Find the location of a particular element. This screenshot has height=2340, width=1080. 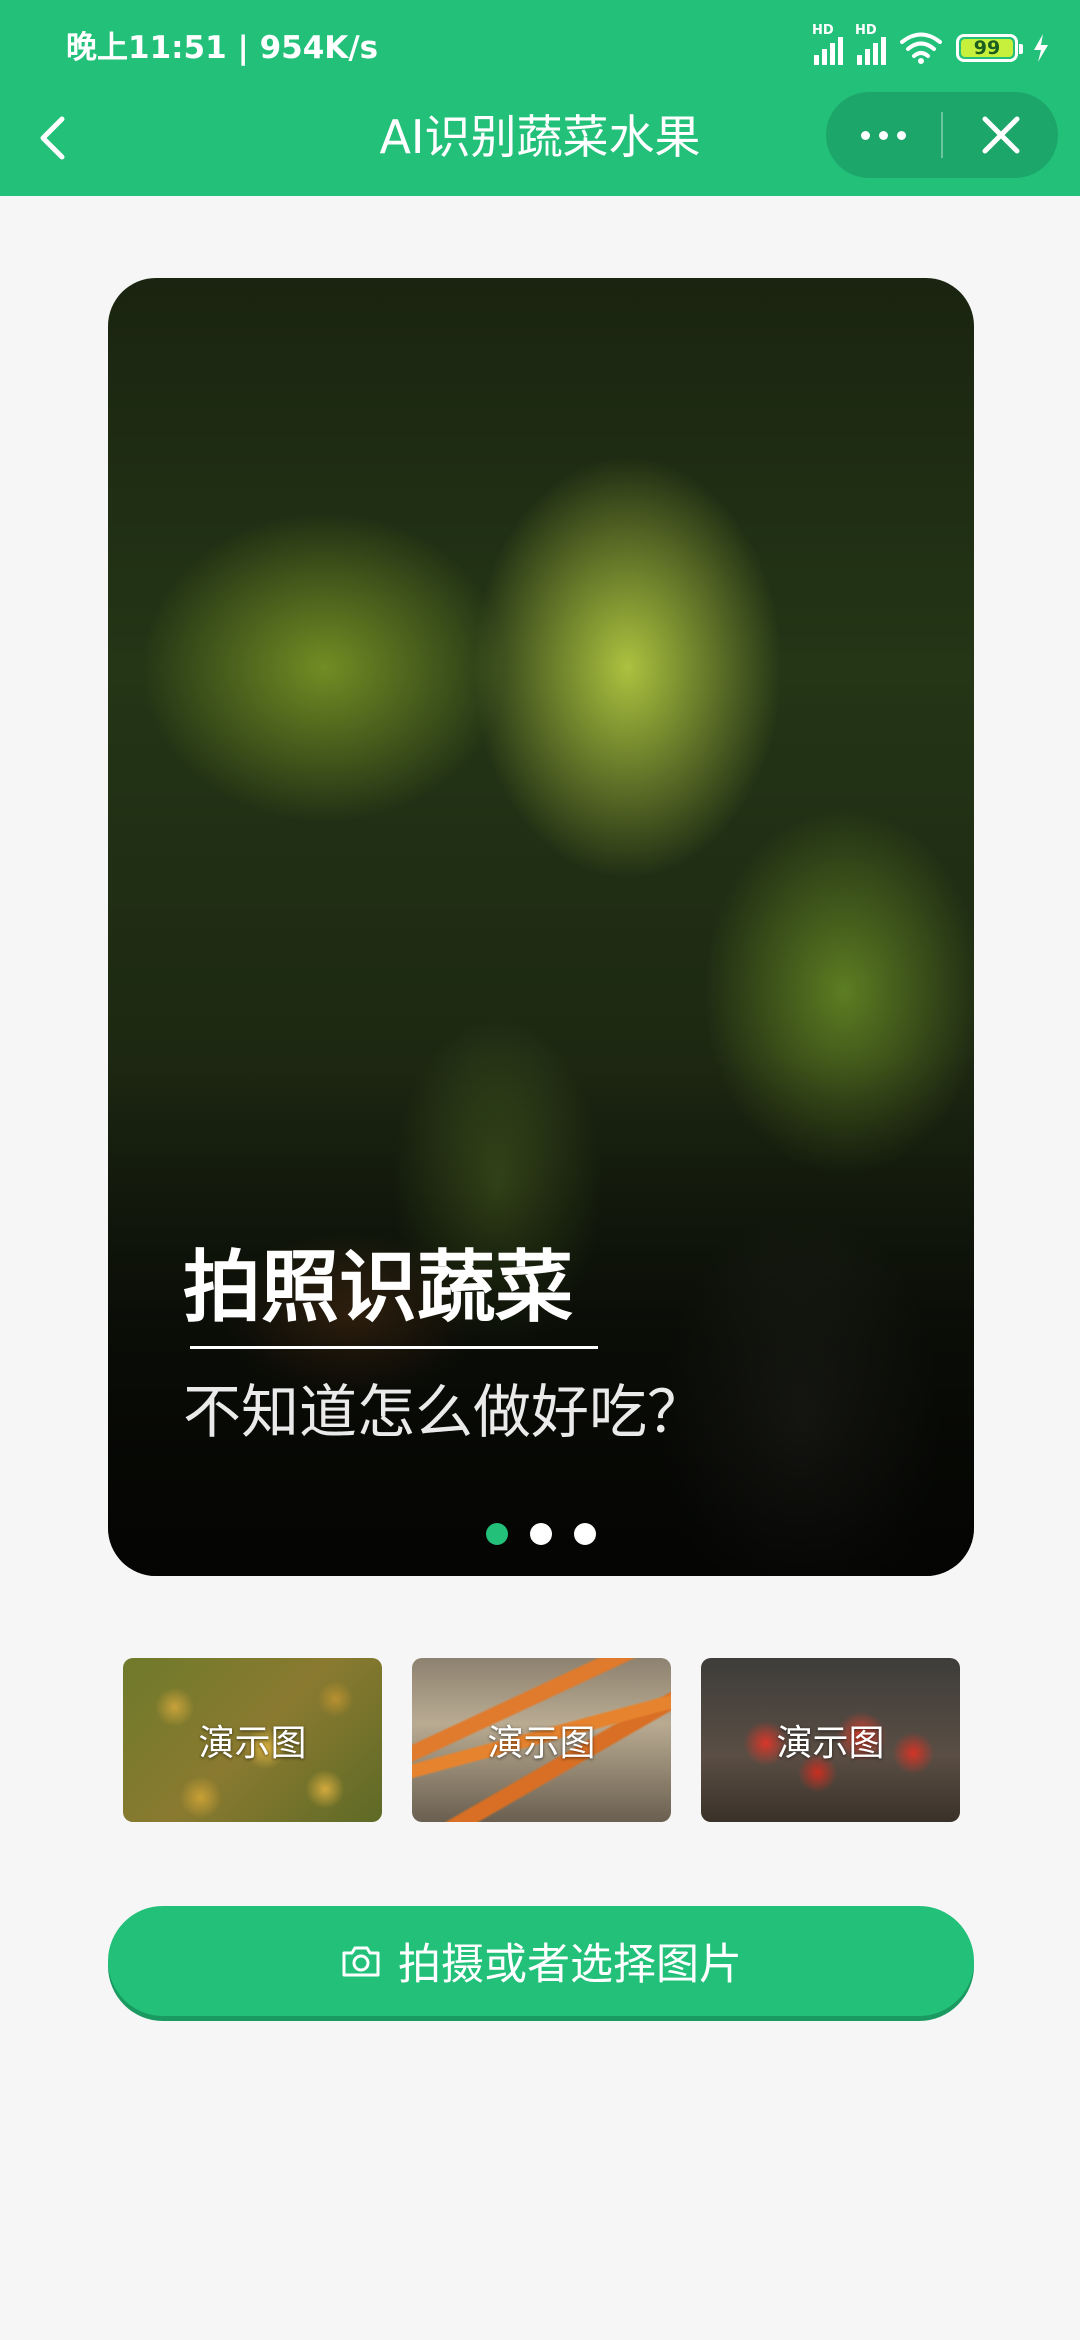

status-icons: HD HD 99 is located at coordinates (931, 45).